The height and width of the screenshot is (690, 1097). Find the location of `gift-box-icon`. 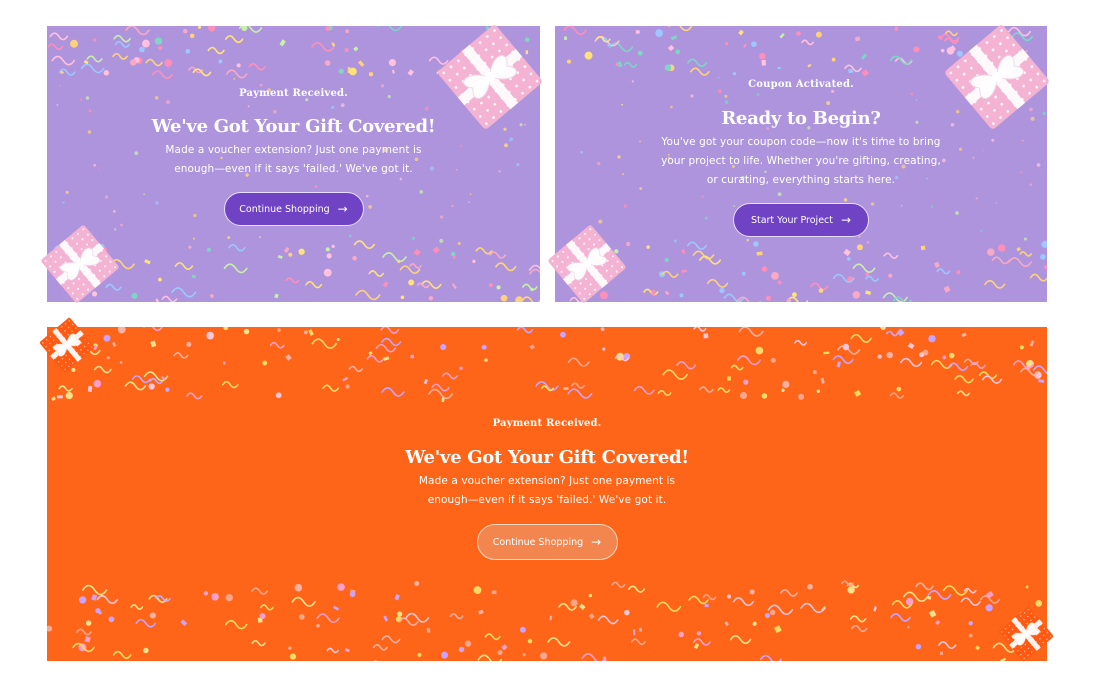

gift-box-icon is located at coordinates (587, 264).